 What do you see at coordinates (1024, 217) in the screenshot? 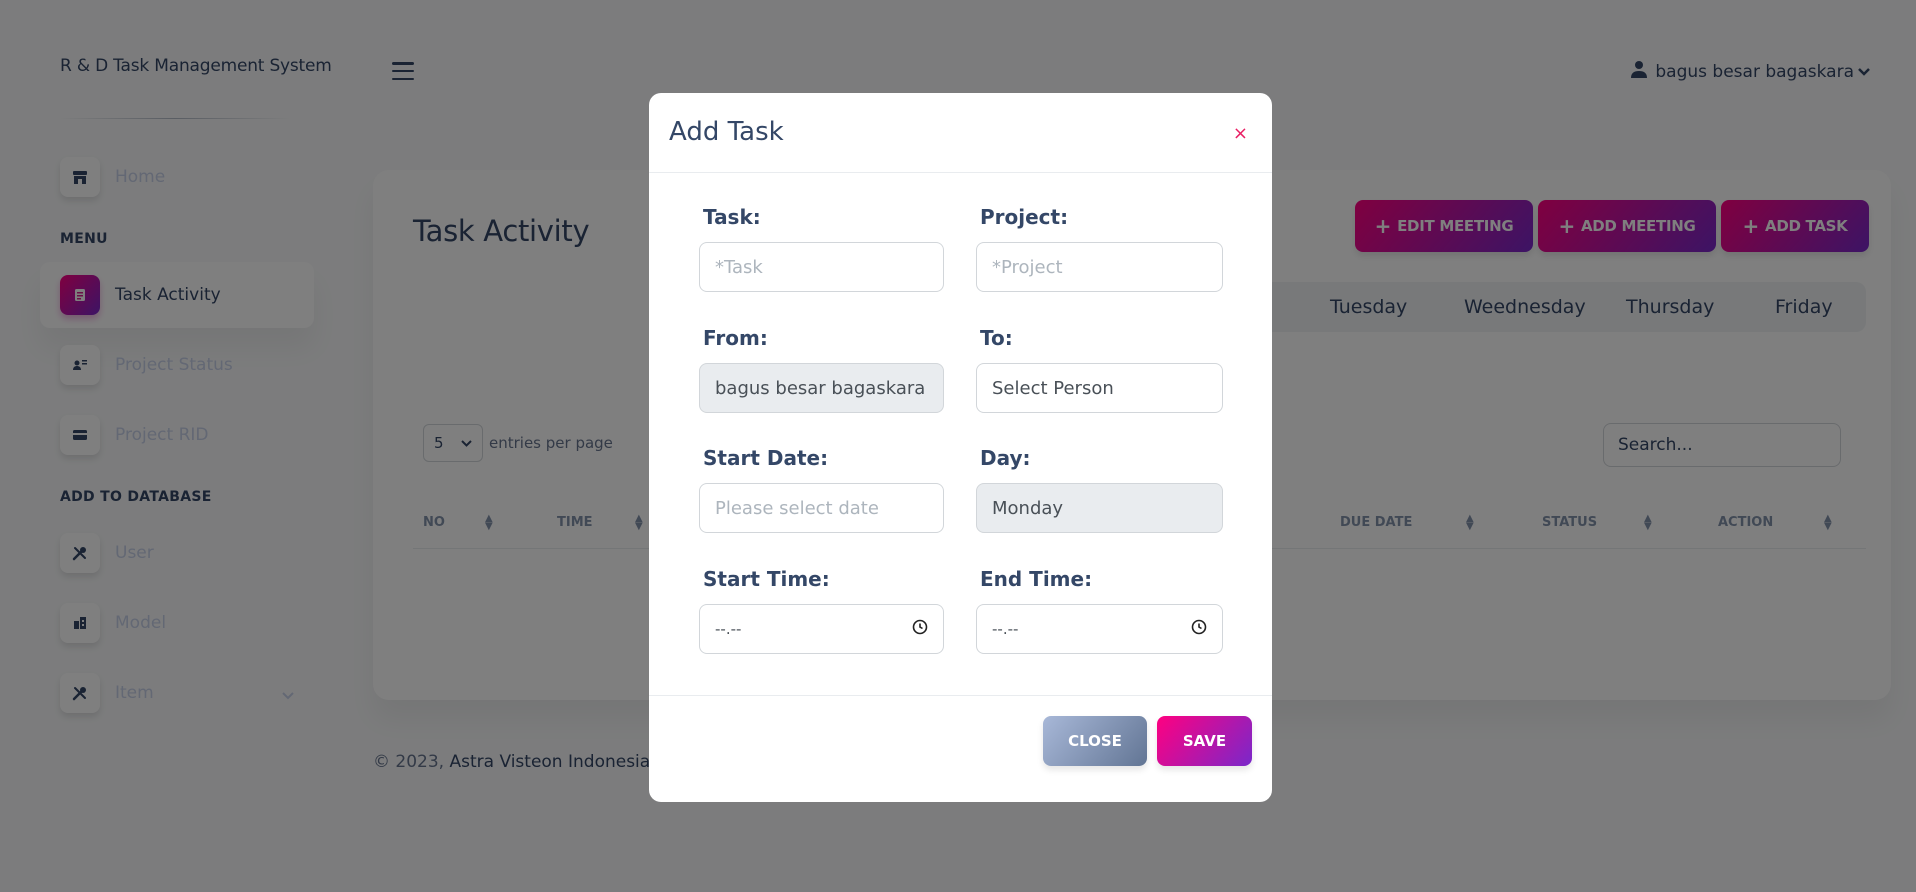
I see `project-label: Project:` at bounding box center [1024, 217].